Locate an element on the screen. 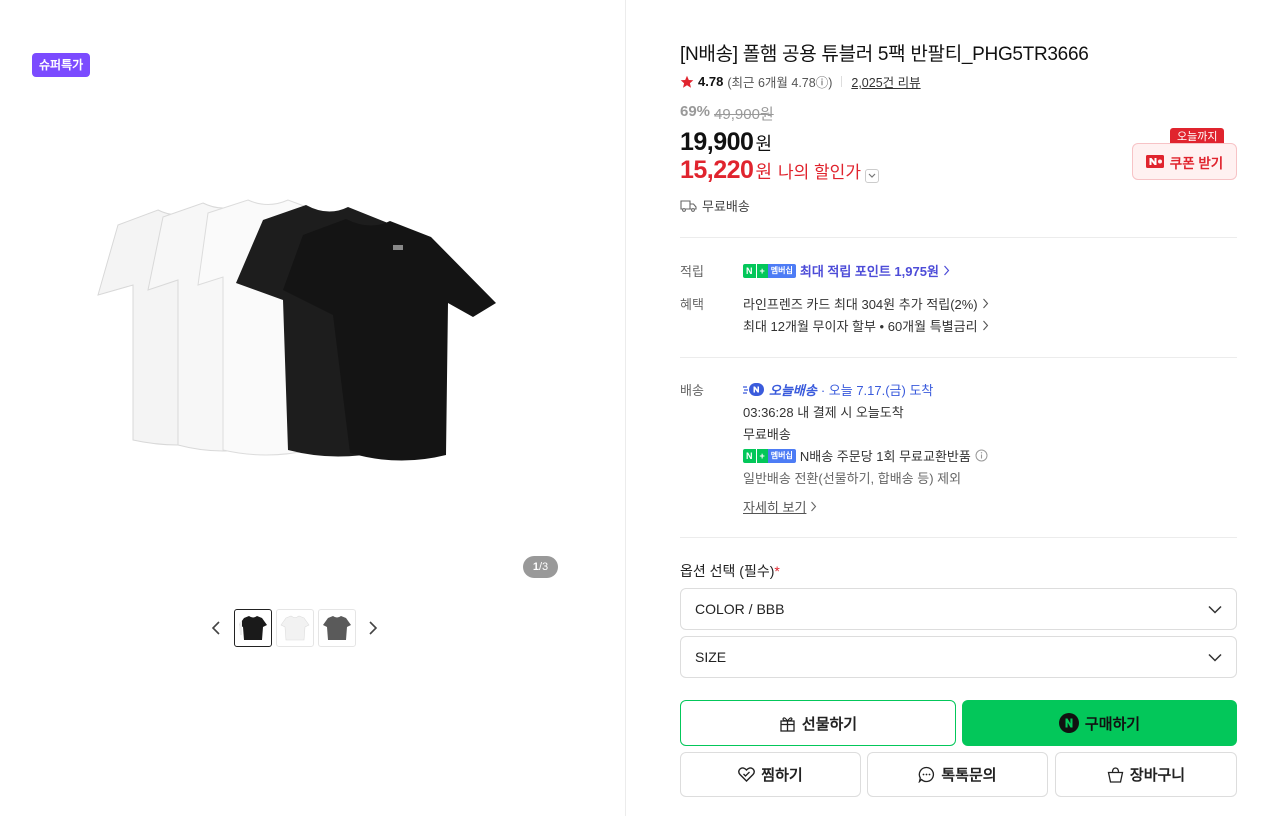 Image resolution: width=1280 pixels, height=816 pixels. original-price: 49,900원 is located at coordinates (744, 114).